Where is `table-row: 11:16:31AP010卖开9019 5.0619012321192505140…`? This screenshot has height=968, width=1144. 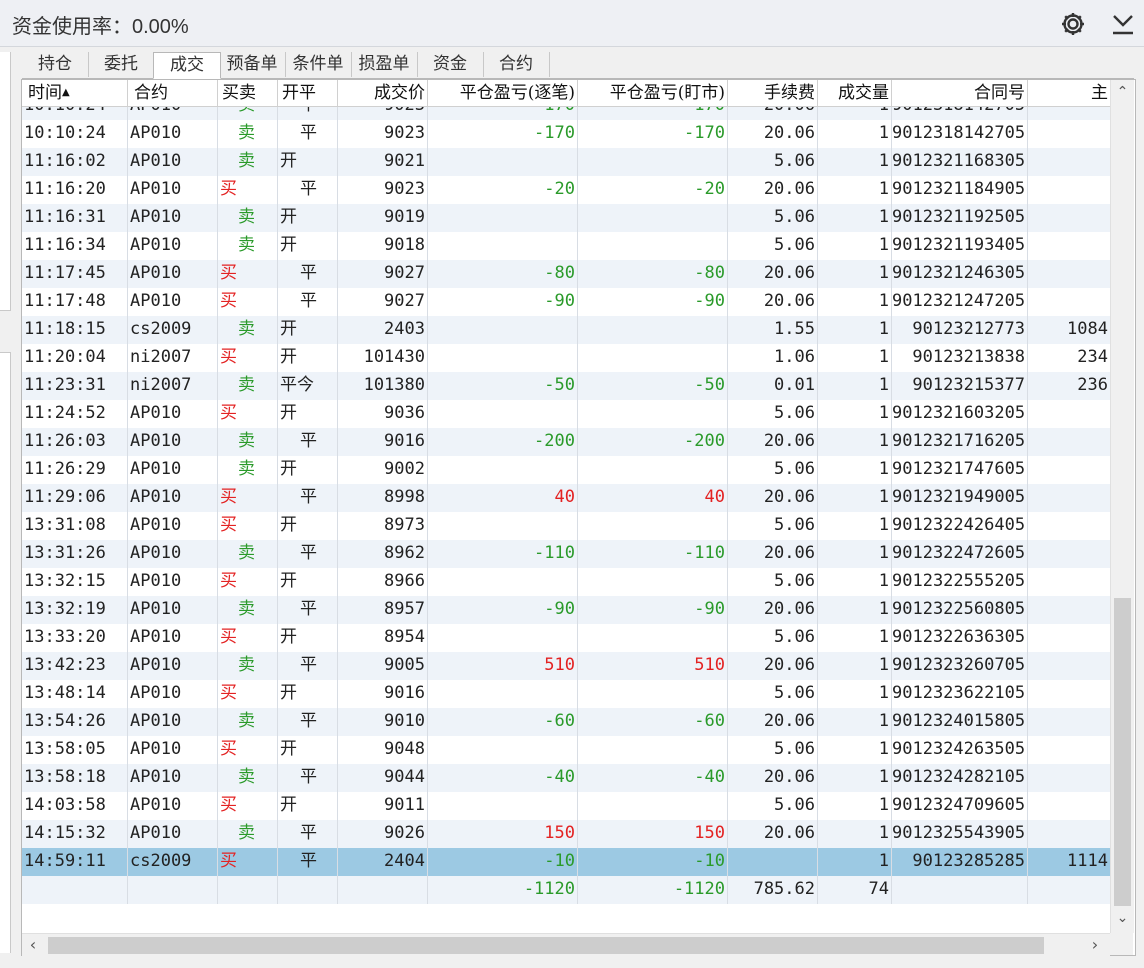
table-row: 11:16:31AP010卖开9019 5.0619012321192505140… is located at coordinates (566, 218).